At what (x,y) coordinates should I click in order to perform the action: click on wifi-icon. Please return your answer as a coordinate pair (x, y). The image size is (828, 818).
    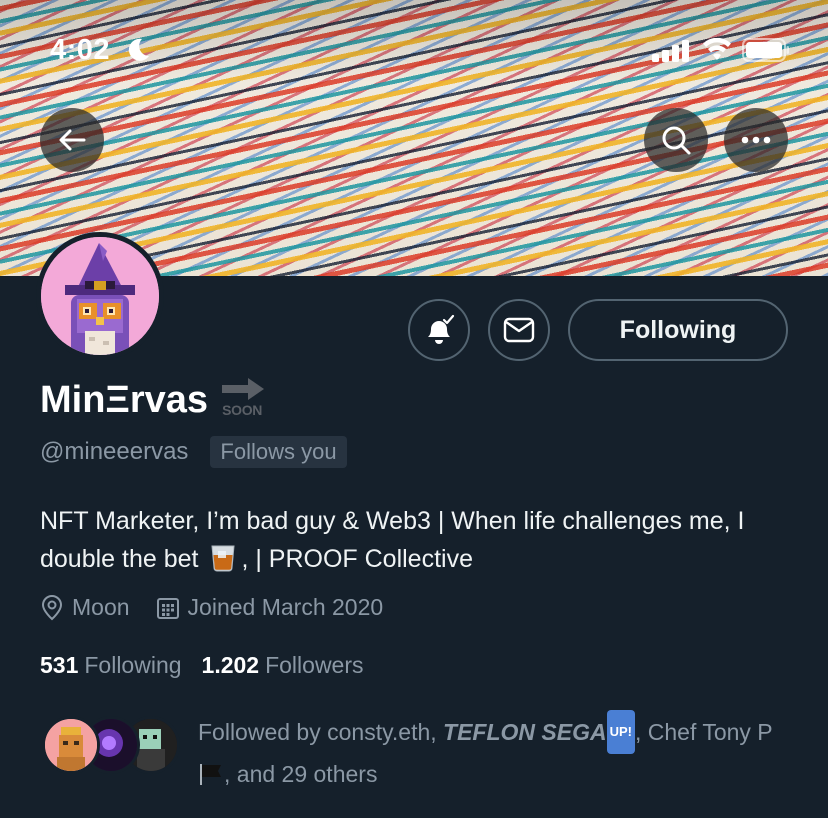
    Looking at the image, I should click on (717, 49).